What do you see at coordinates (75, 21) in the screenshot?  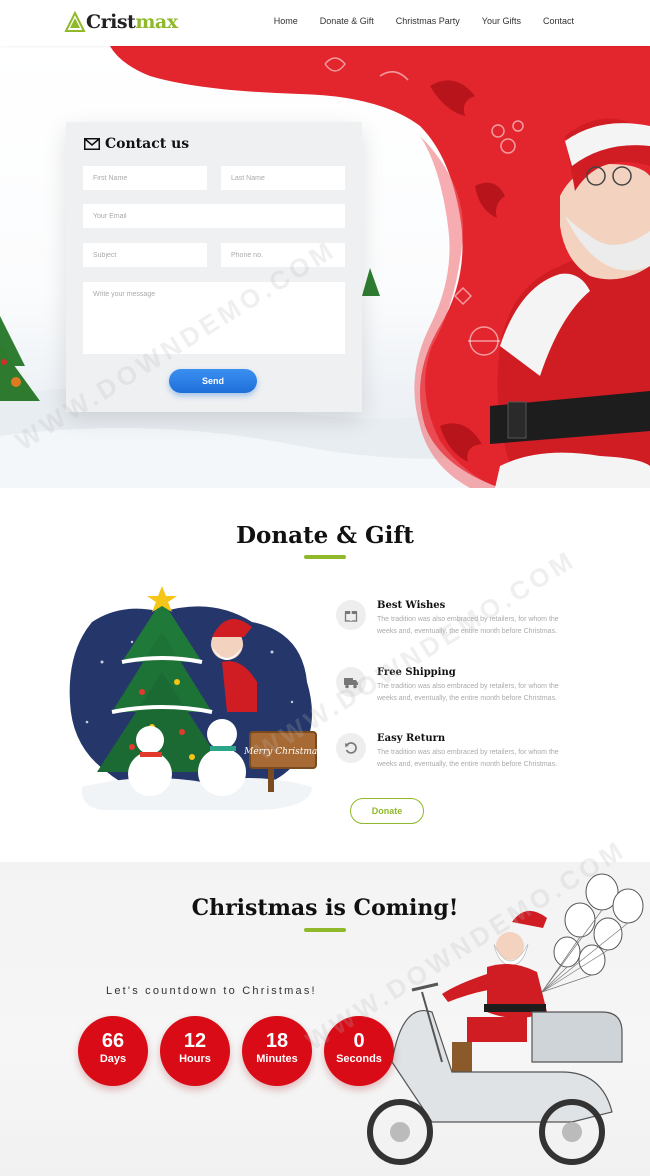 I see `tree-logo-icon` at bounding box center [75, 21].